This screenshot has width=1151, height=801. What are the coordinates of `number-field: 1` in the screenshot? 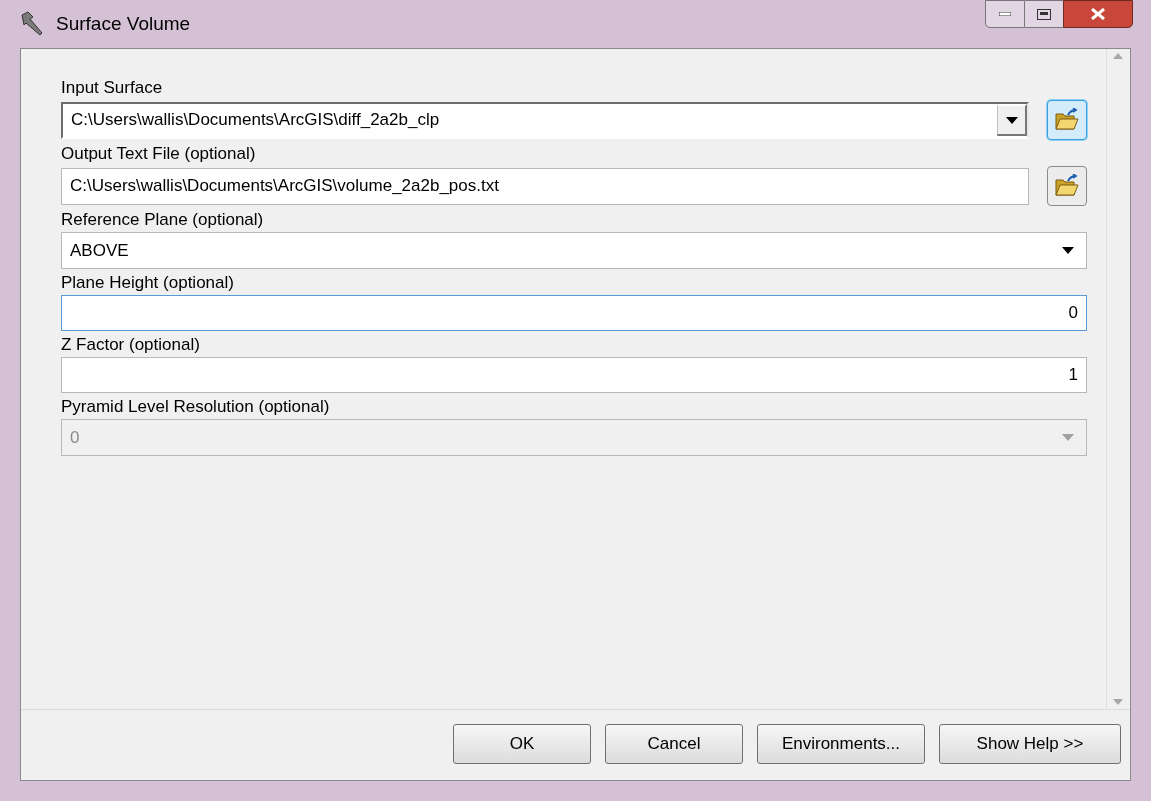 It's located at (574, 375).